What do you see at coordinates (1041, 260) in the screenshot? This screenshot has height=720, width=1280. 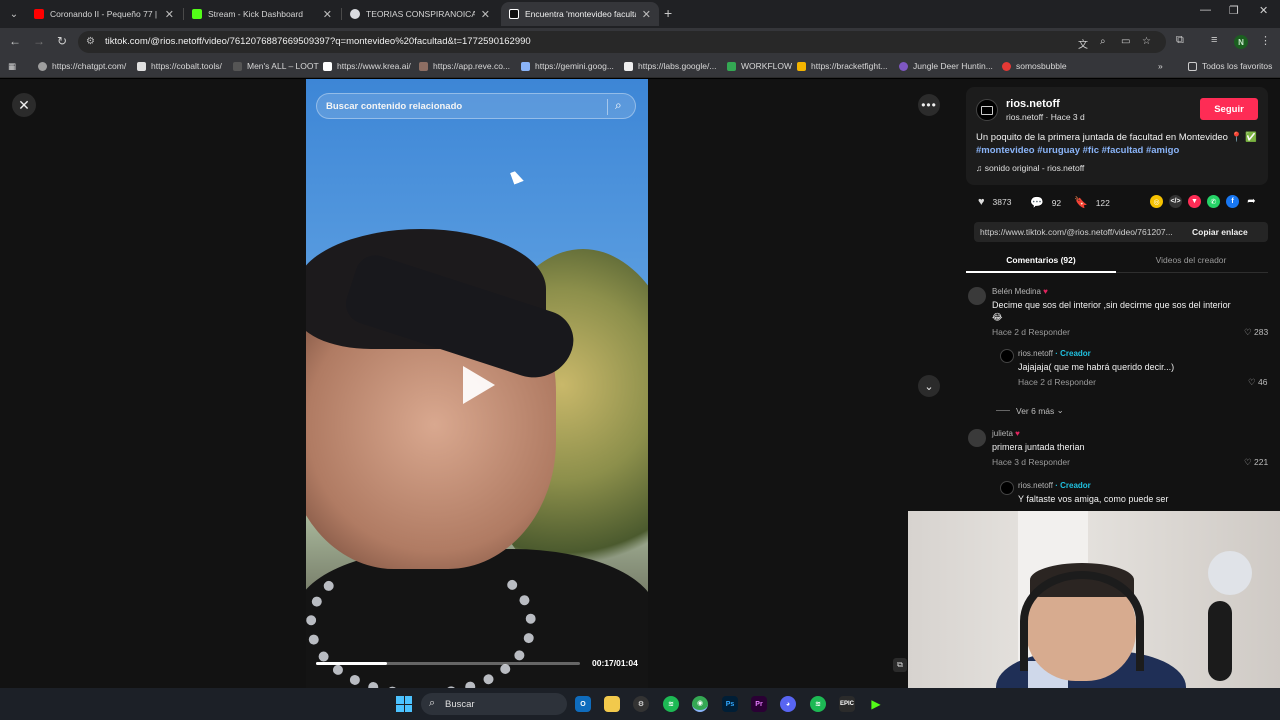 I see `tab-comments: Comentarios (92)` at bounding box center [1041, 260].